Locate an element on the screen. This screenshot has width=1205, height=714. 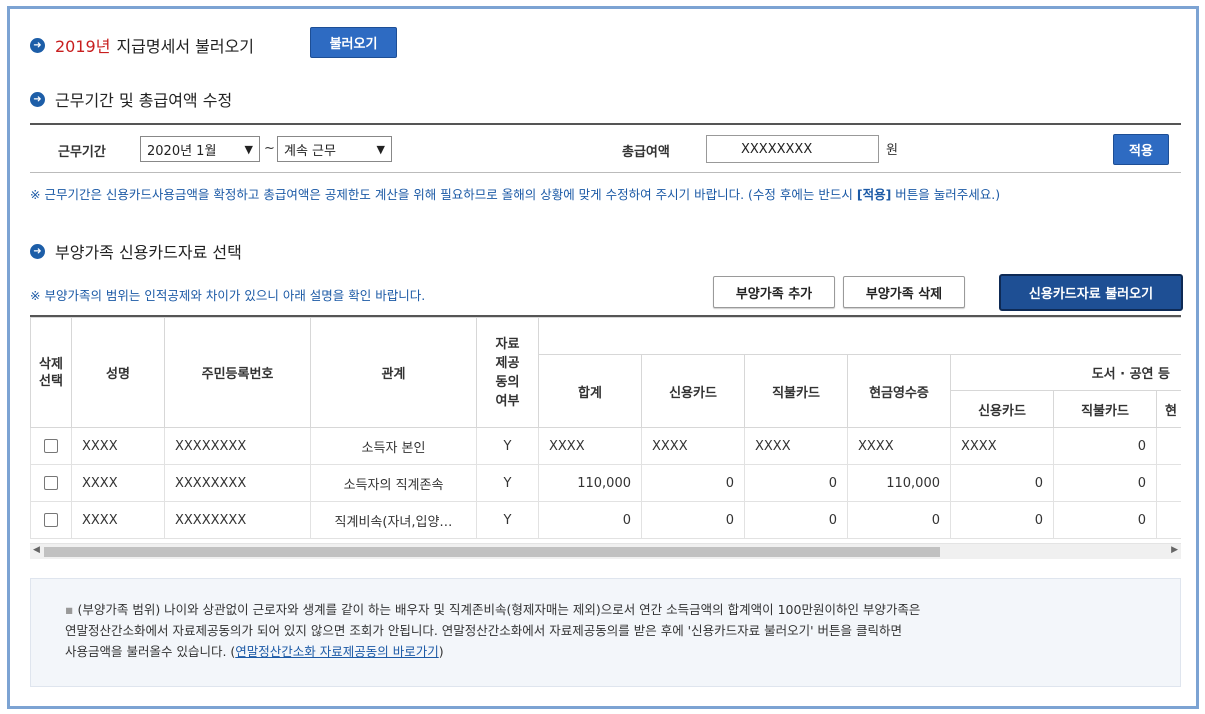
section-title-period: ➜ 근무기간 및 총급여액 수정 is located at coordinates (131, 99).